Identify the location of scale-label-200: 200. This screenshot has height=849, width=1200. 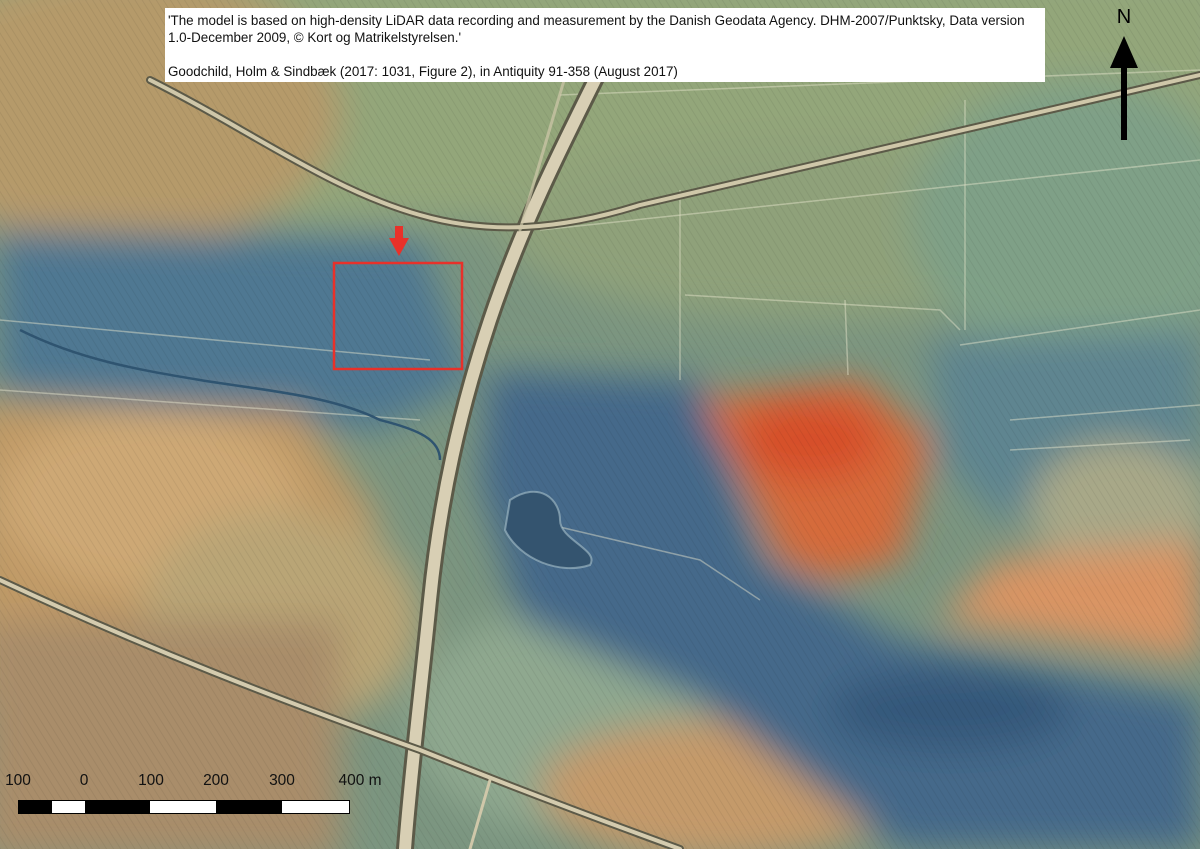
(216, 780).